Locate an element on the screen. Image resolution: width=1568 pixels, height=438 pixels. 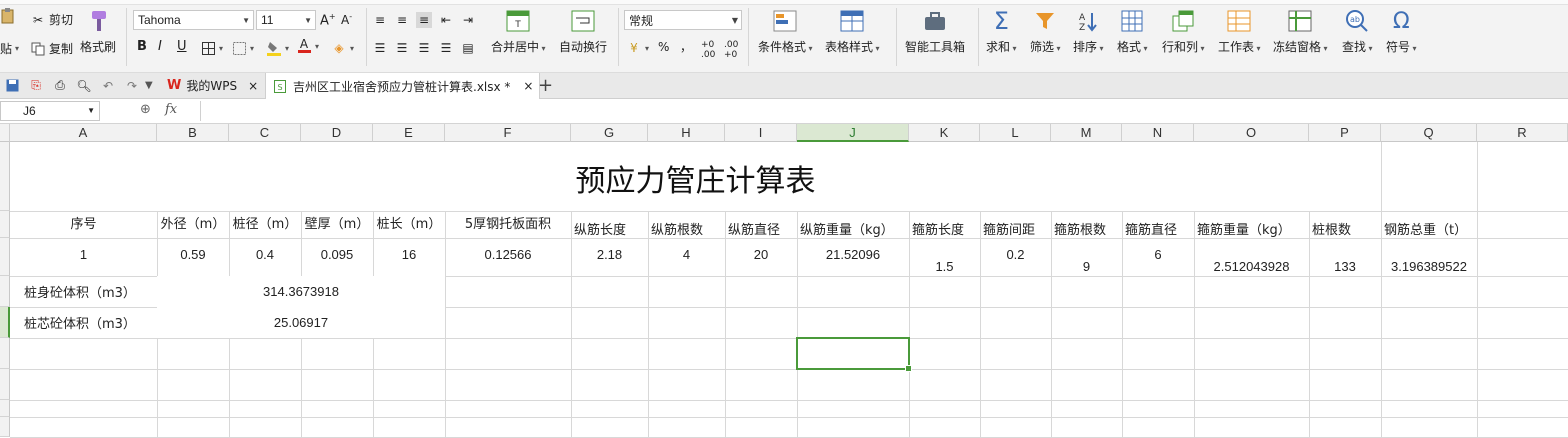
data-cell: 3.196389522 is located at coordinates (1429, 257).